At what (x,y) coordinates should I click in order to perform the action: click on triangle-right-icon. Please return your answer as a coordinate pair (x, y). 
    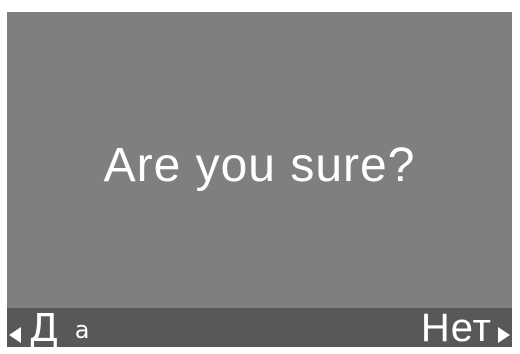
    Looking at the image, I should click on (504, 334).